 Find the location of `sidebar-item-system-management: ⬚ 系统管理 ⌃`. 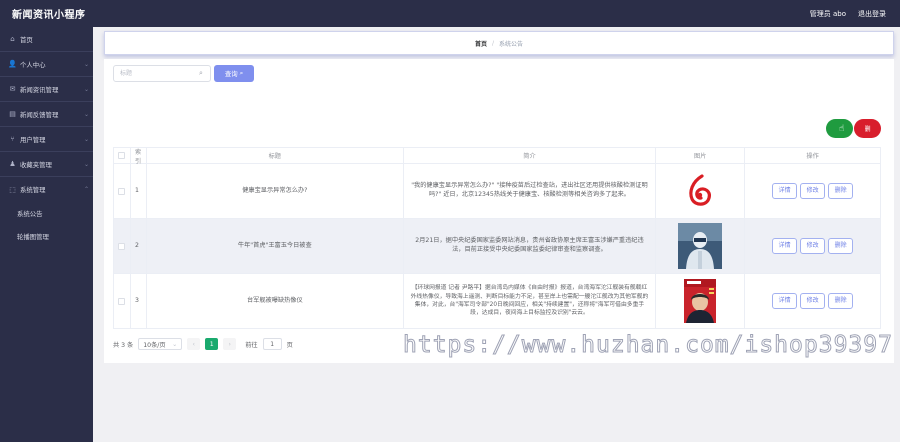

sidebar-item-system-management: ⬚ 系统管理 ⌃ is located at coordinates (46, 189).